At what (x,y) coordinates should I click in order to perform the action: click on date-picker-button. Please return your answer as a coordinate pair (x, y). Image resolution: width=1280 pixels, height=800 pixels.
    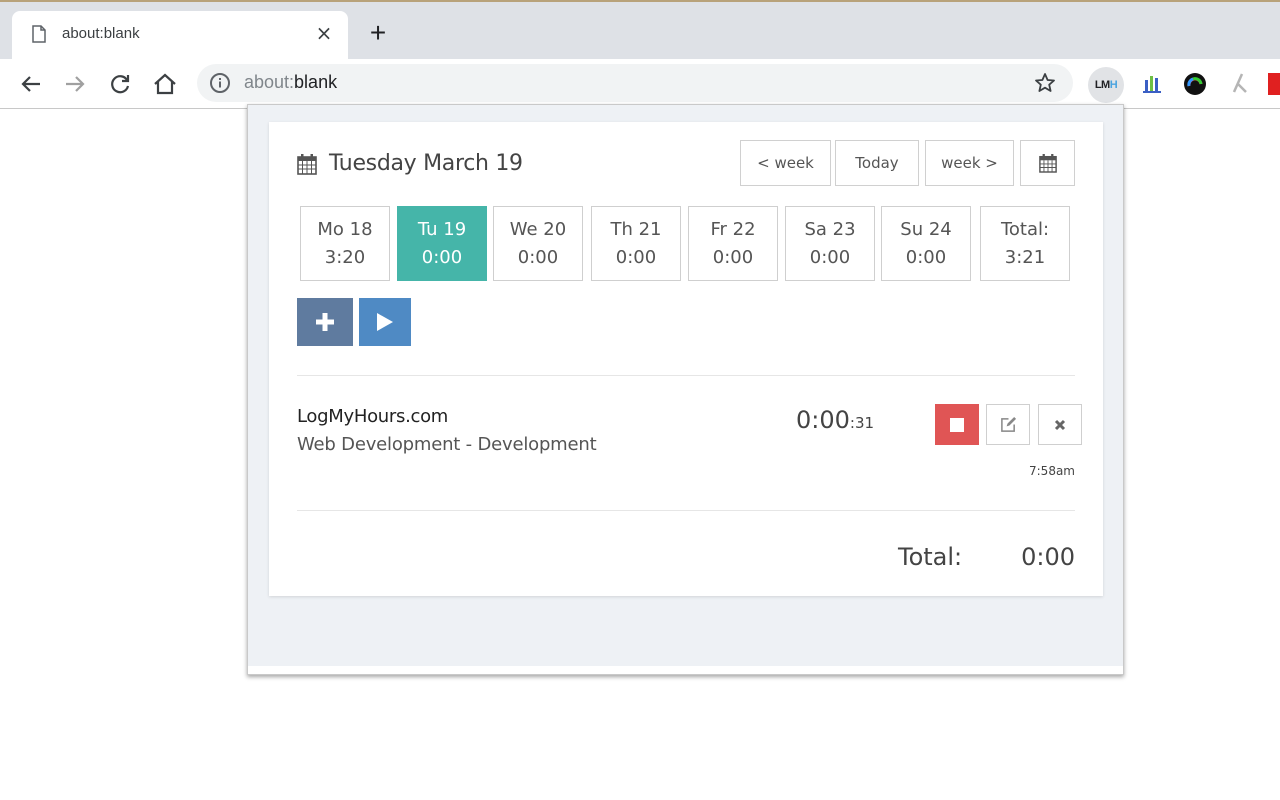
    Looking at the image, I should click on (1047, 163).